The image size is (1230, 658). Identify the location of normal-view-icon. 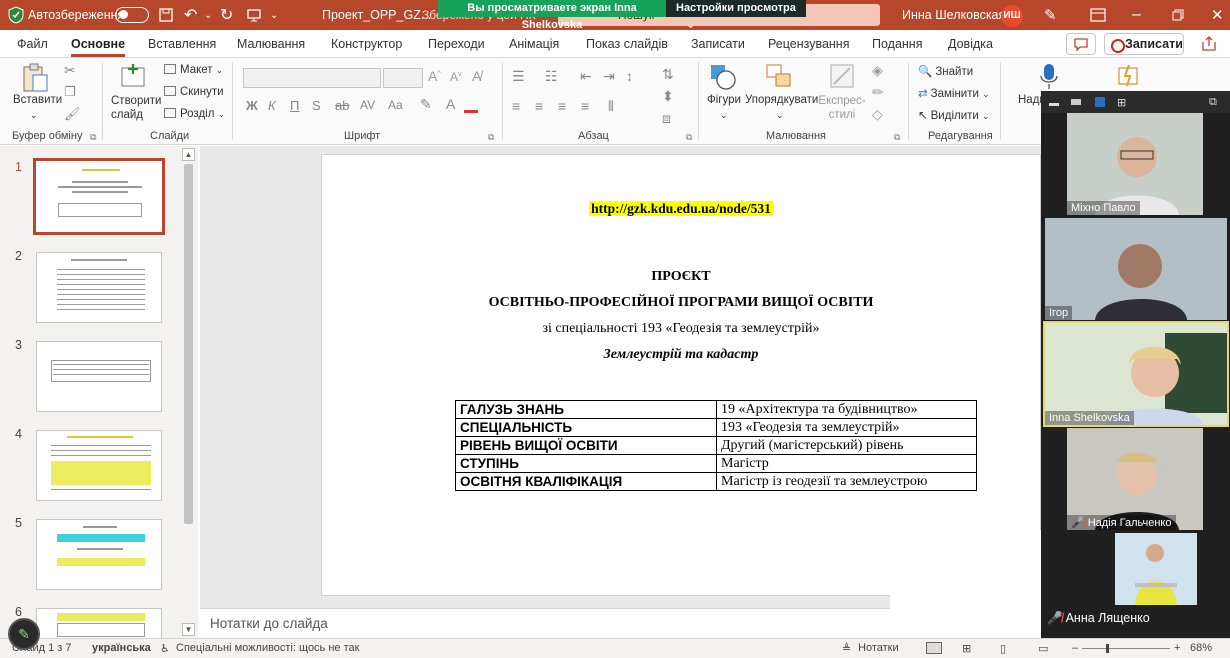
(934, 648).